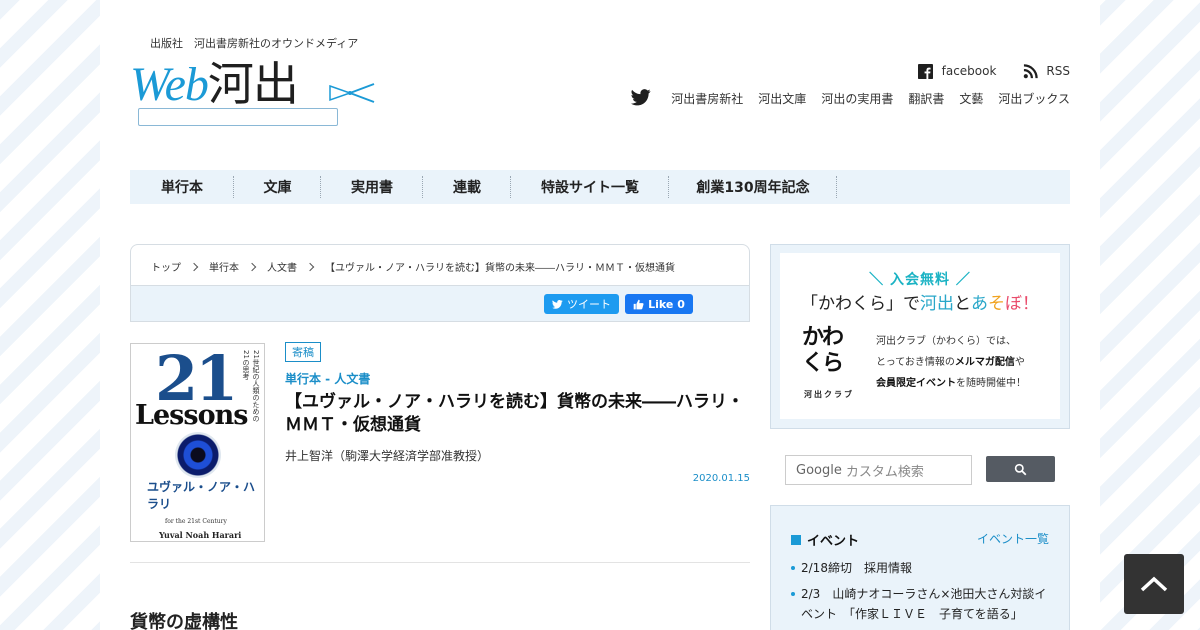 The image size is (1200, 630). Describe the element at coordinates (638, 304) in the screenshot. I see `thumbs-up-icon` at that location.